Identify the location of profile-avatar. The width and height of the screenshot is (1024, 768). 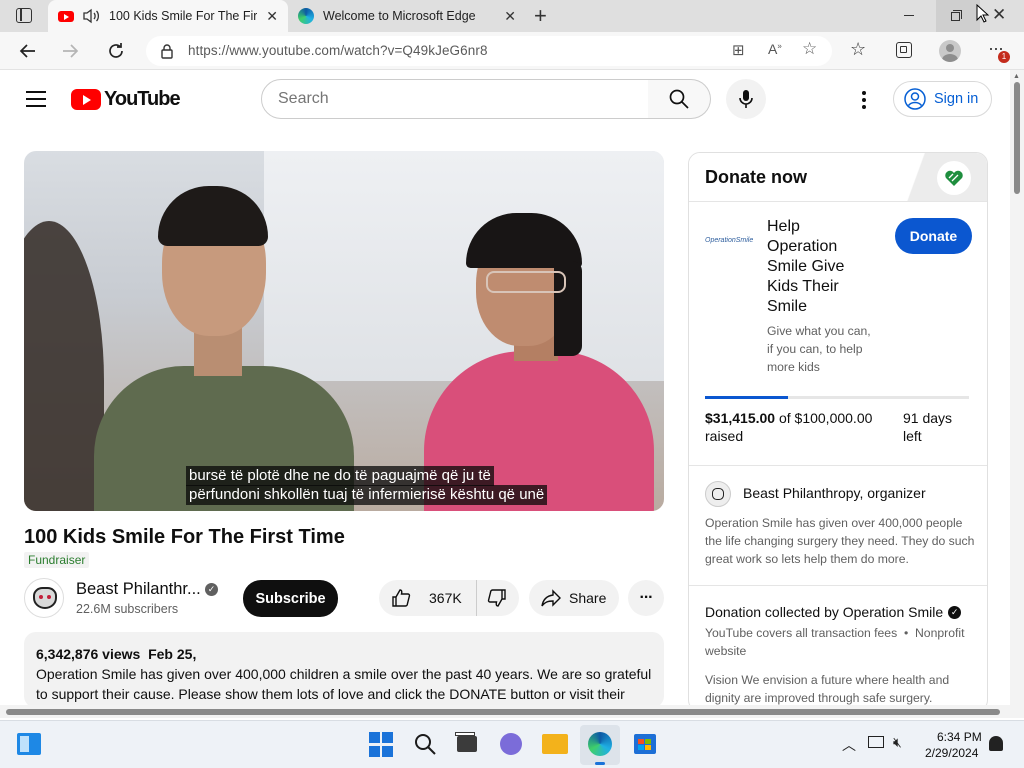
(950, 51).